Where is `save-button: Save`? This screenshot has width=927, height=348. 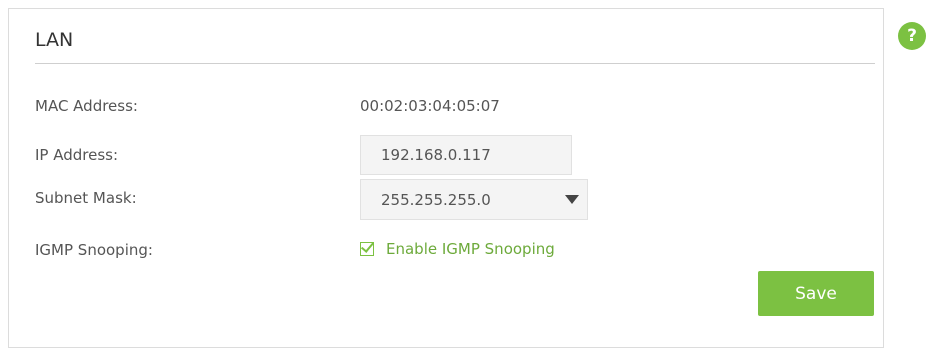
save-button: Save is located at coordinates (816, 293).